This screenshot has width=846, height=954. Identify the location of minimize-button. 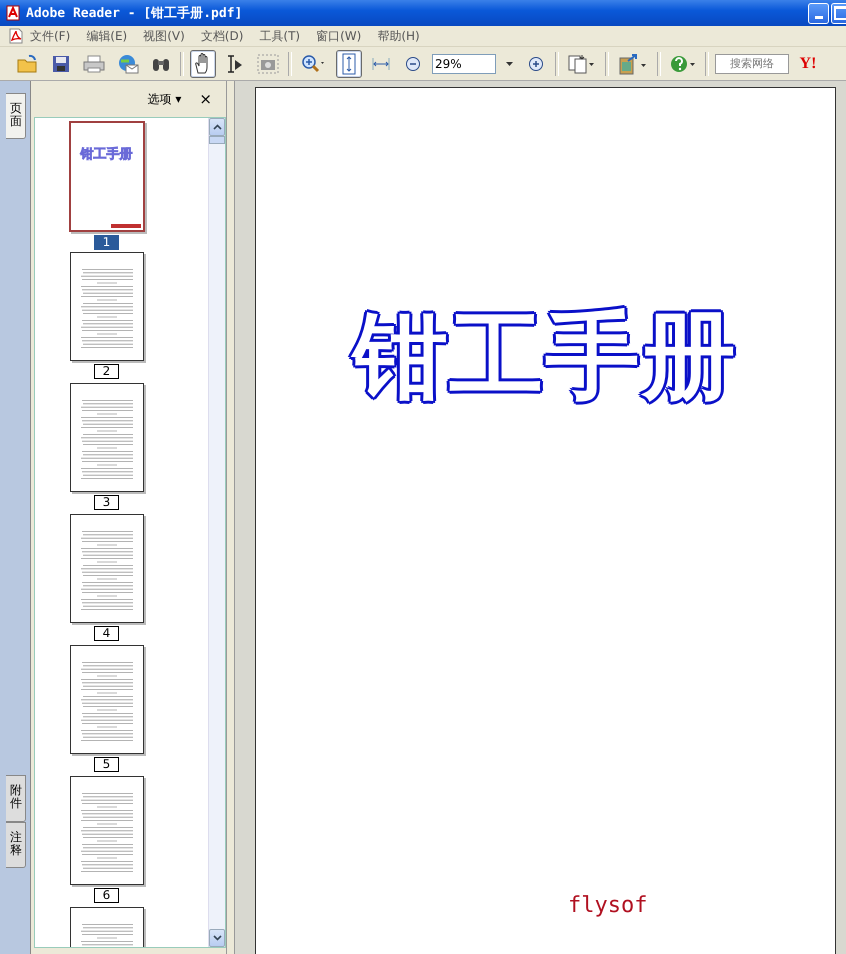
(818, 13).